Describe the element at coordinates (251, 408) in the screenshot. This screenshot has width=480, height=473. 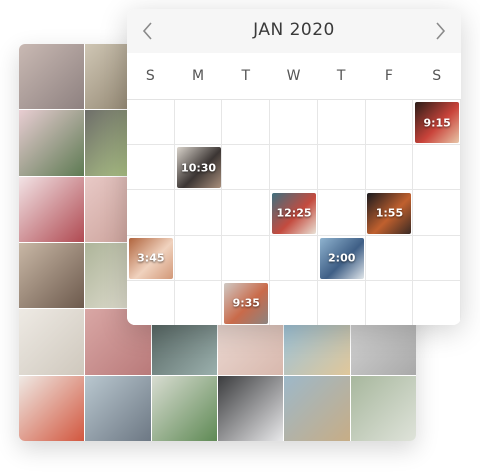
I see `orchids-photo` at that location.